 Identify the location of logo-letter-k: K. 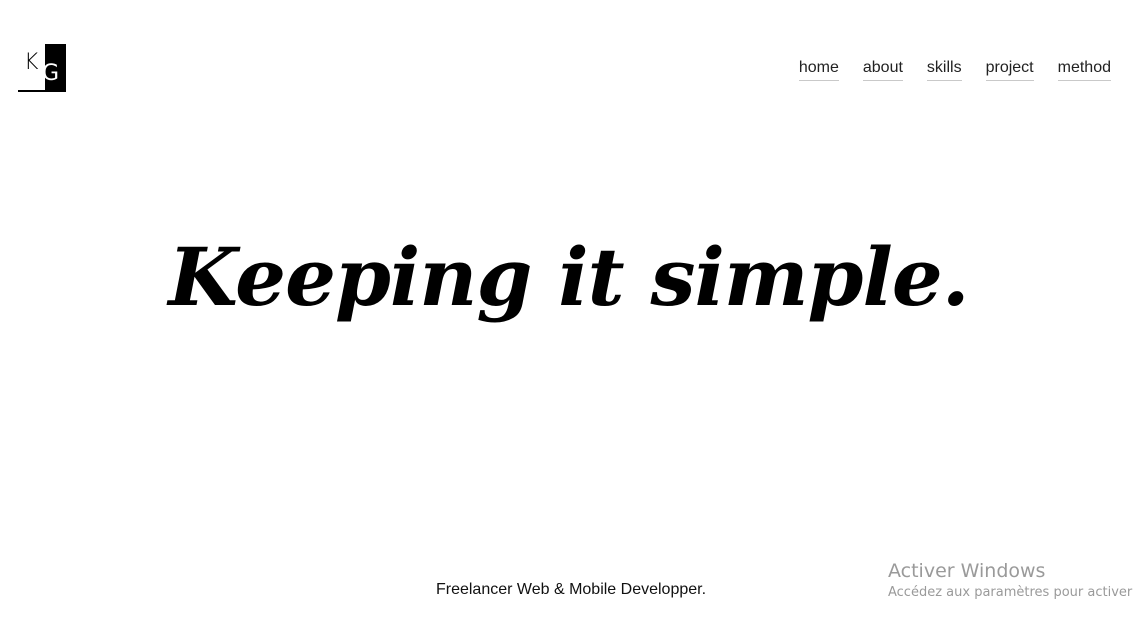
(31, 62).